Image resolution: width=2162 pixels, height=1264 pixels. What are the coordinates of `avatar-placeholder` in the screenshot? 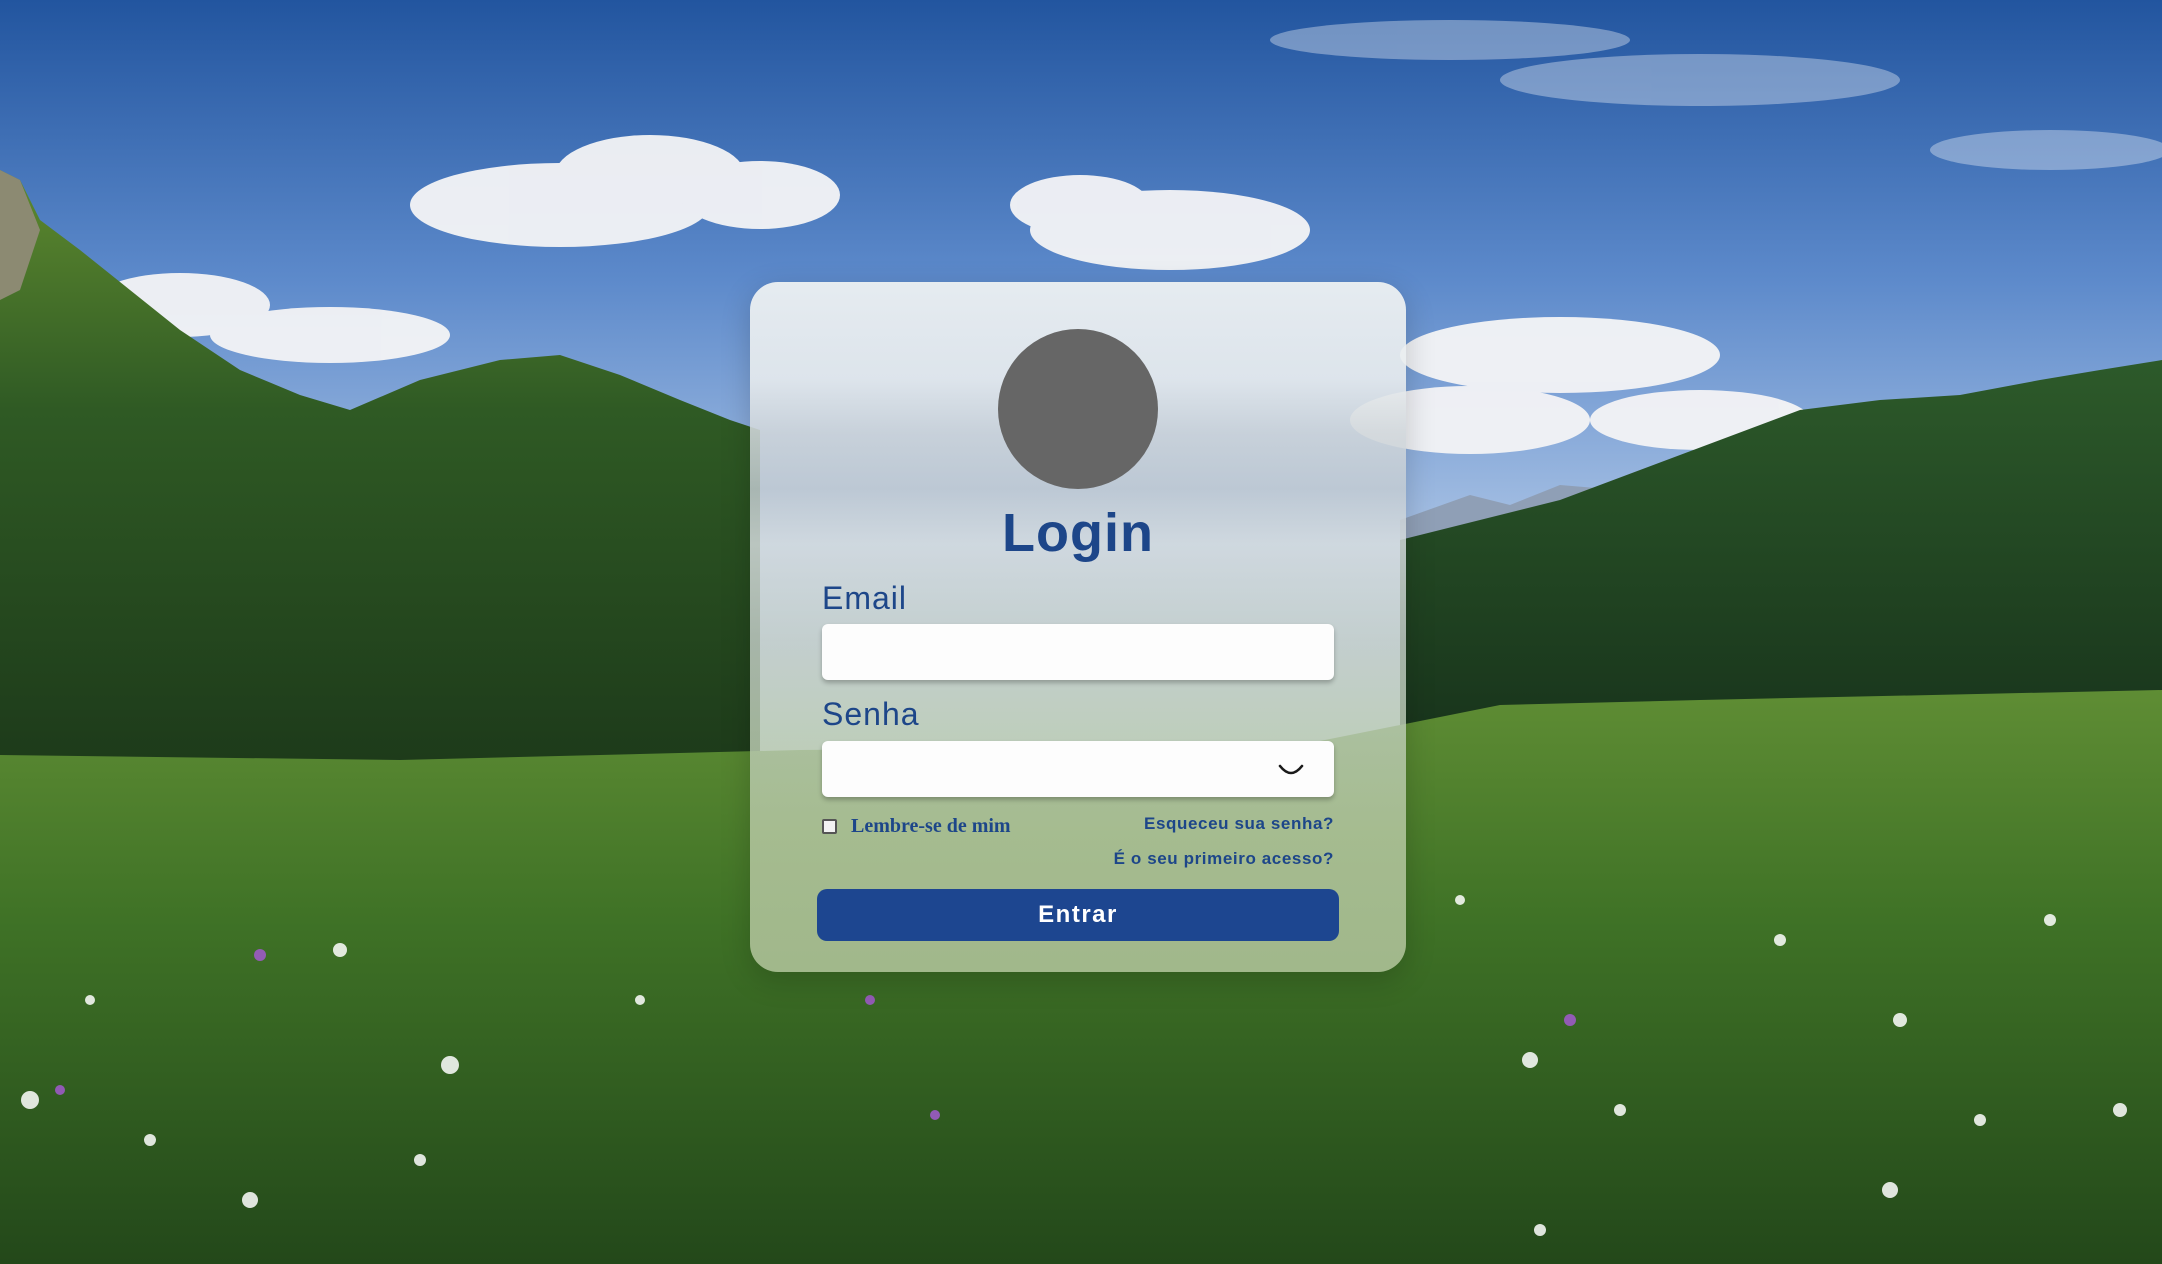 It's located at (1078, 409).